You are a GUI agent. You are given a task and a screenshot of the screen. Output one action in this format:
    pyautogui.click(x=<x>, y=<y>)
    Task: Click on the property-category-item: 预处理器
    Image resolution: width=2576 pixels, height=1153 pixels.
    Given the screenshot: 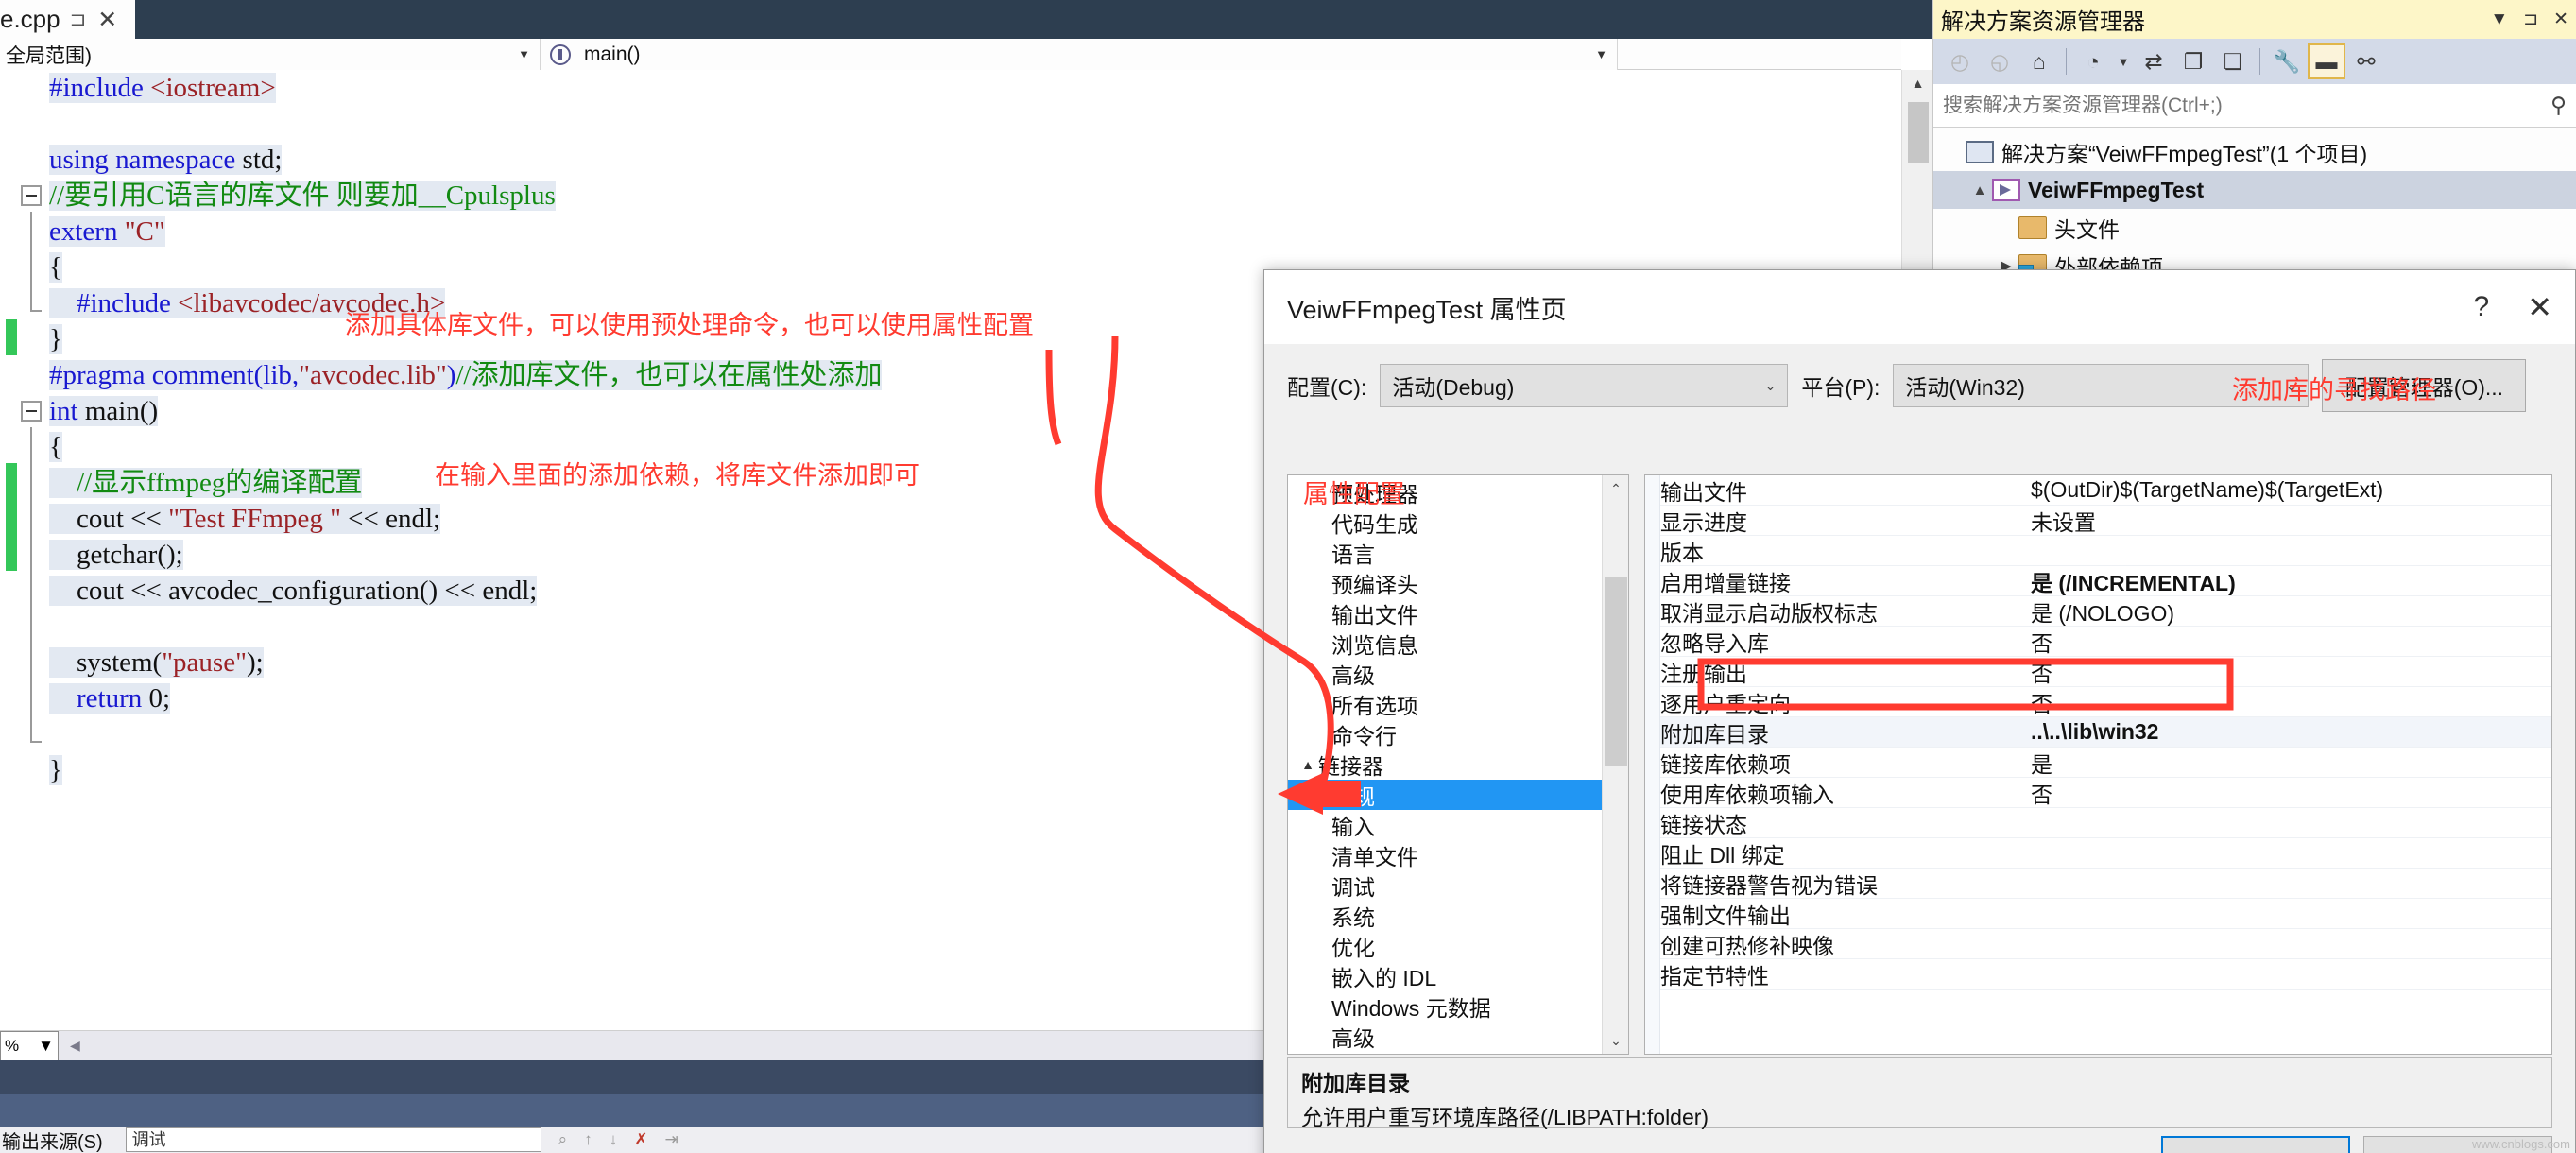 What is the action you would take?
    pyautogui.click(x=1458, y=492)
    